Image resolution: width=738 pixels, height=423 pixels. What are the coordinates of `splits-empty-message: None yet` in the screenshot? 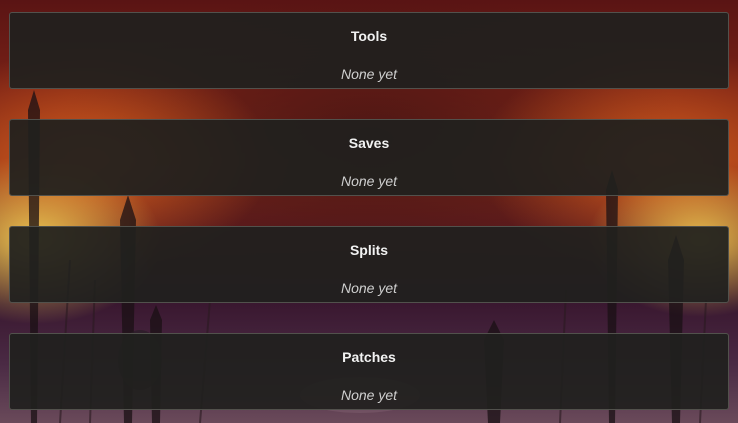 It's located at (369, 288).